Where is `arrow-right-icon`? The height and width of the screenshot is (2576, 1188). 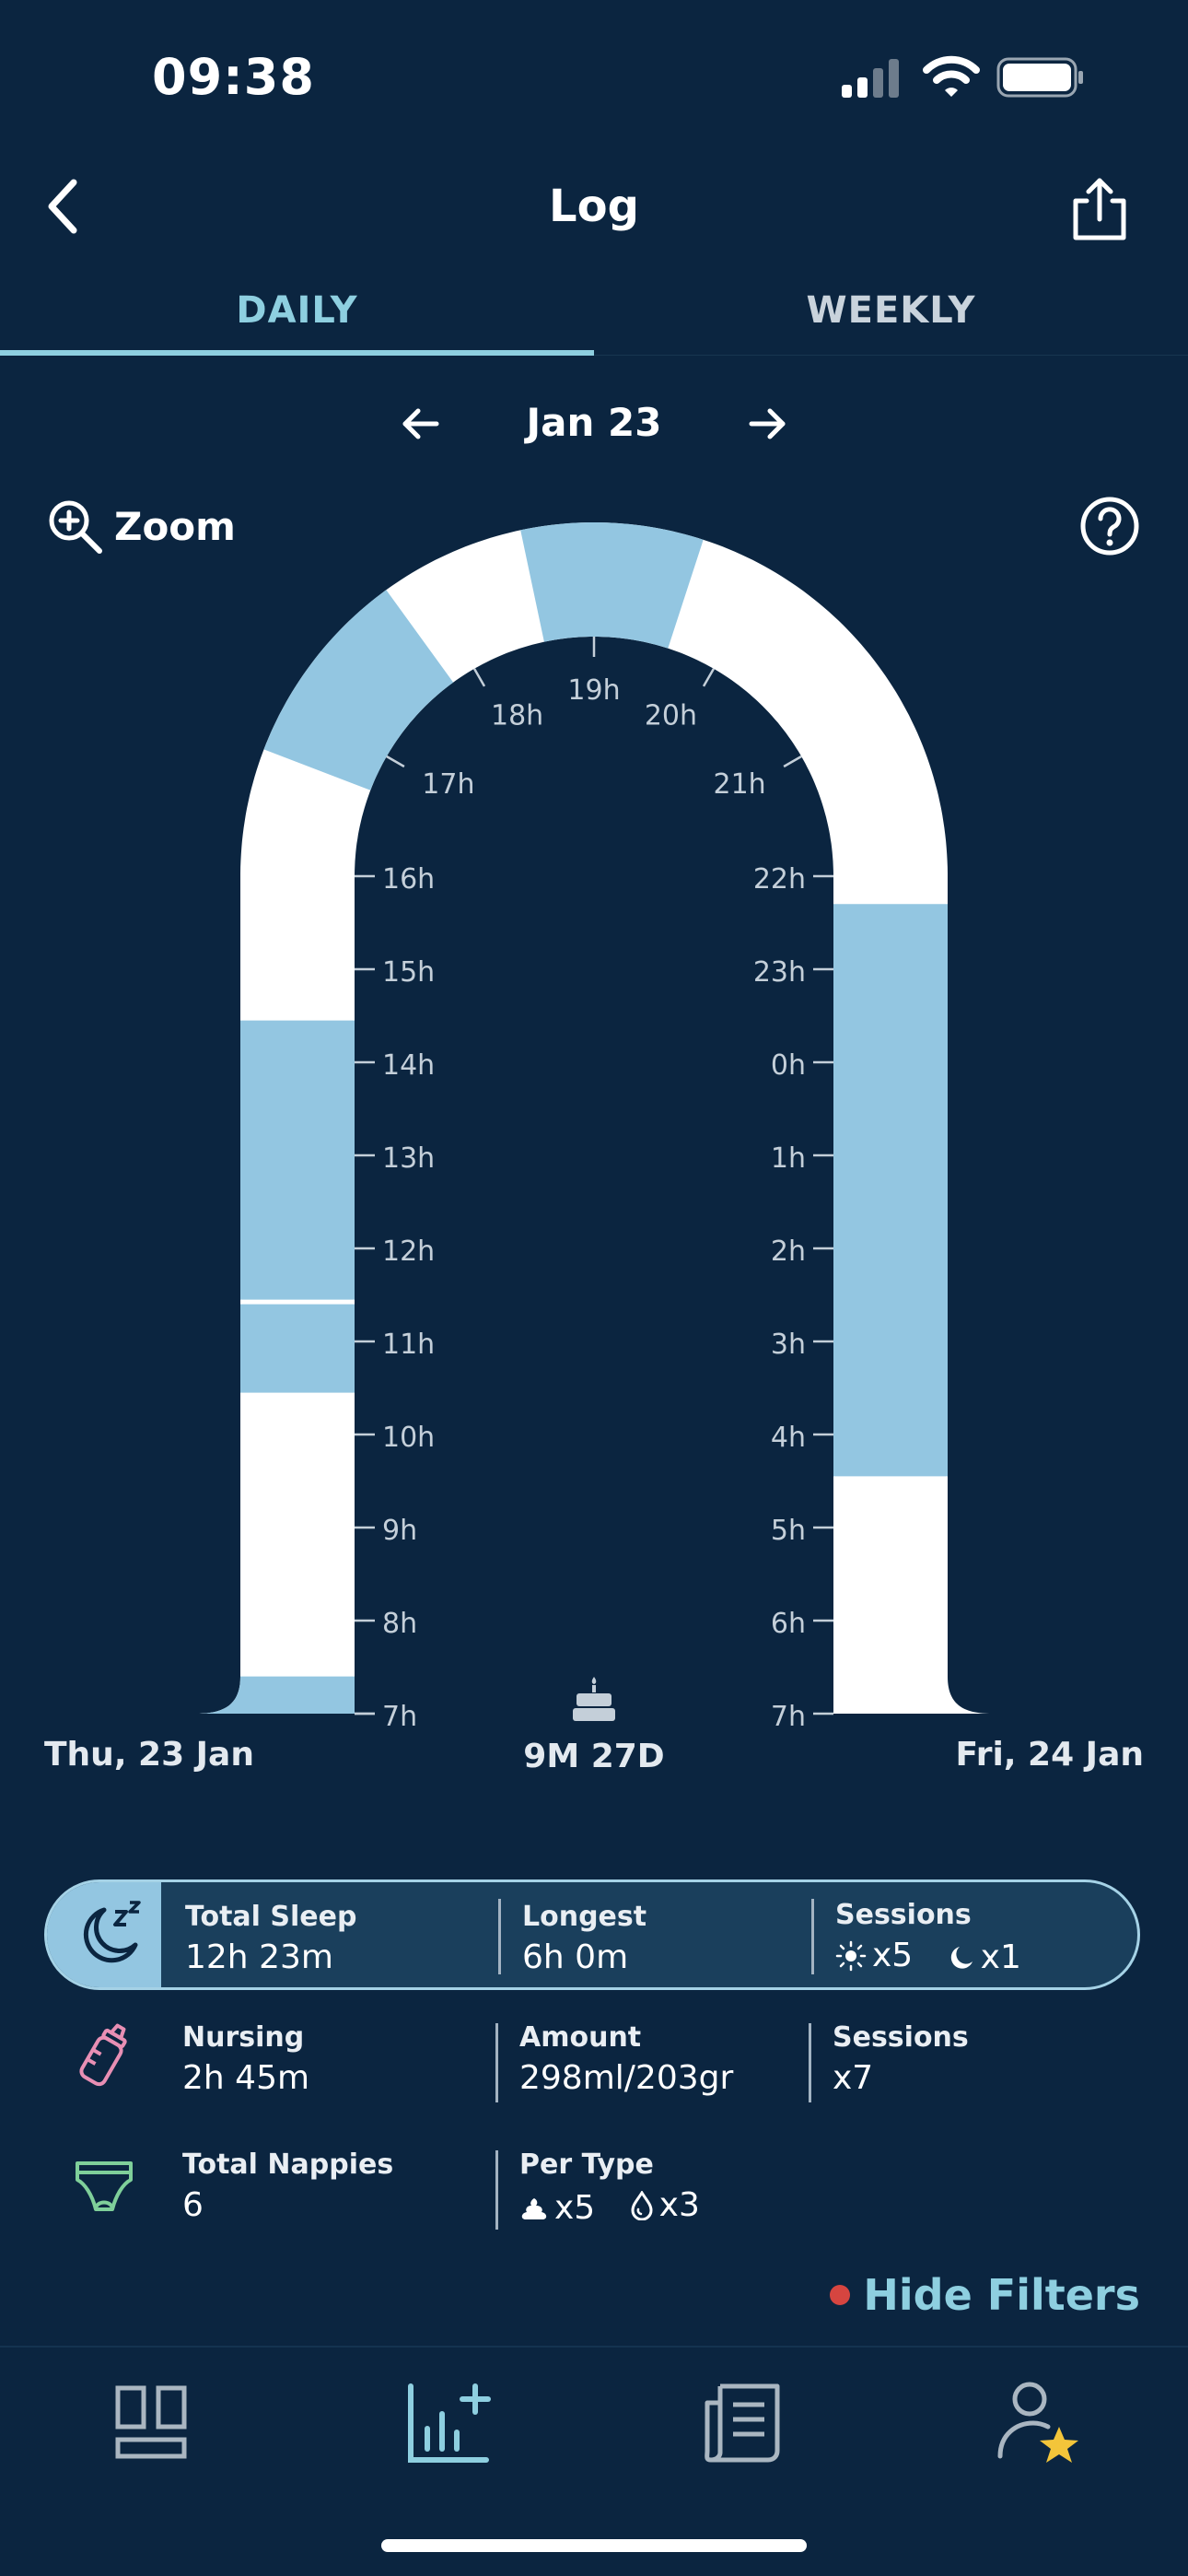 arrow-right-icon is located at coordinates (767, 423).